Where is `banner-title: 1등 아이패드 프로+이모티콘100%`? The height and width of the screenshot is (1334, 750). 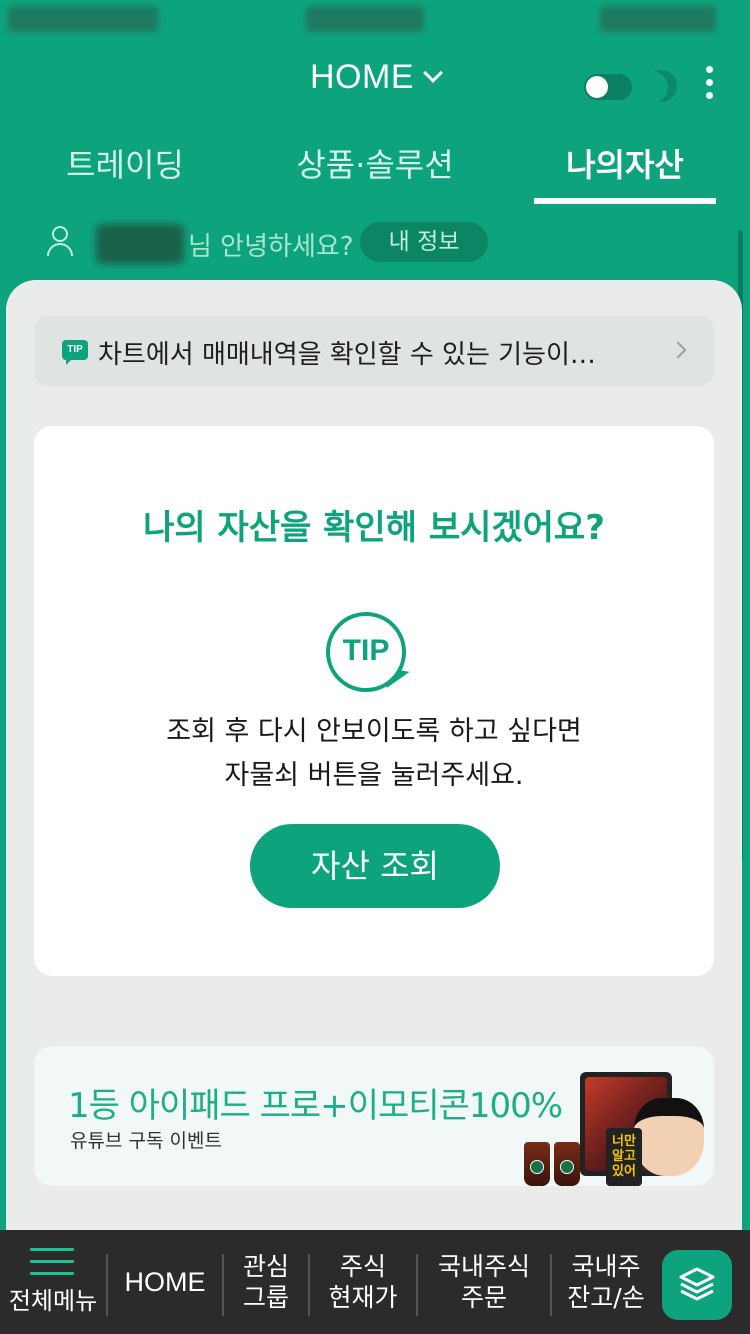 banner-title: 1등 아이패드 프로+이모티콘100% is located at coordinates (315, 1106).